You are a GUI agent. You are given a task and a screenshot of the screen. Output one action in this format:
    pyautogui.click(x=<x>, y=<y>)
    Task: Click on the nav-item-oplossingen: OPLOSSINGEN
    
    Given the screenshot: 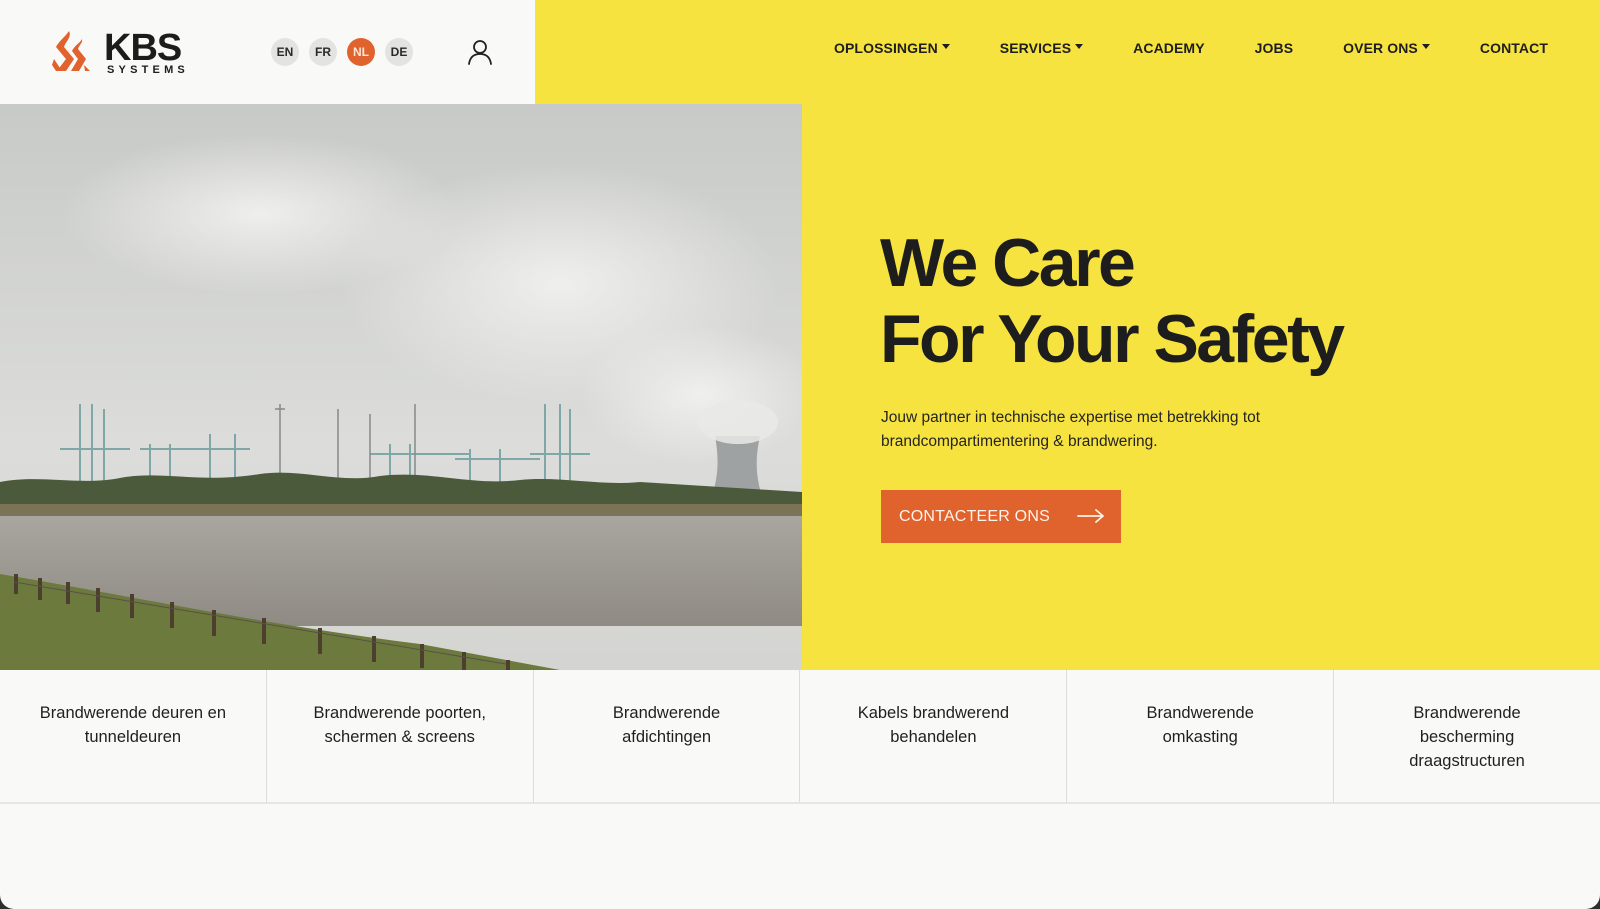 What is the action you would take?
    pyautogui.click(x=892, y=48)
    